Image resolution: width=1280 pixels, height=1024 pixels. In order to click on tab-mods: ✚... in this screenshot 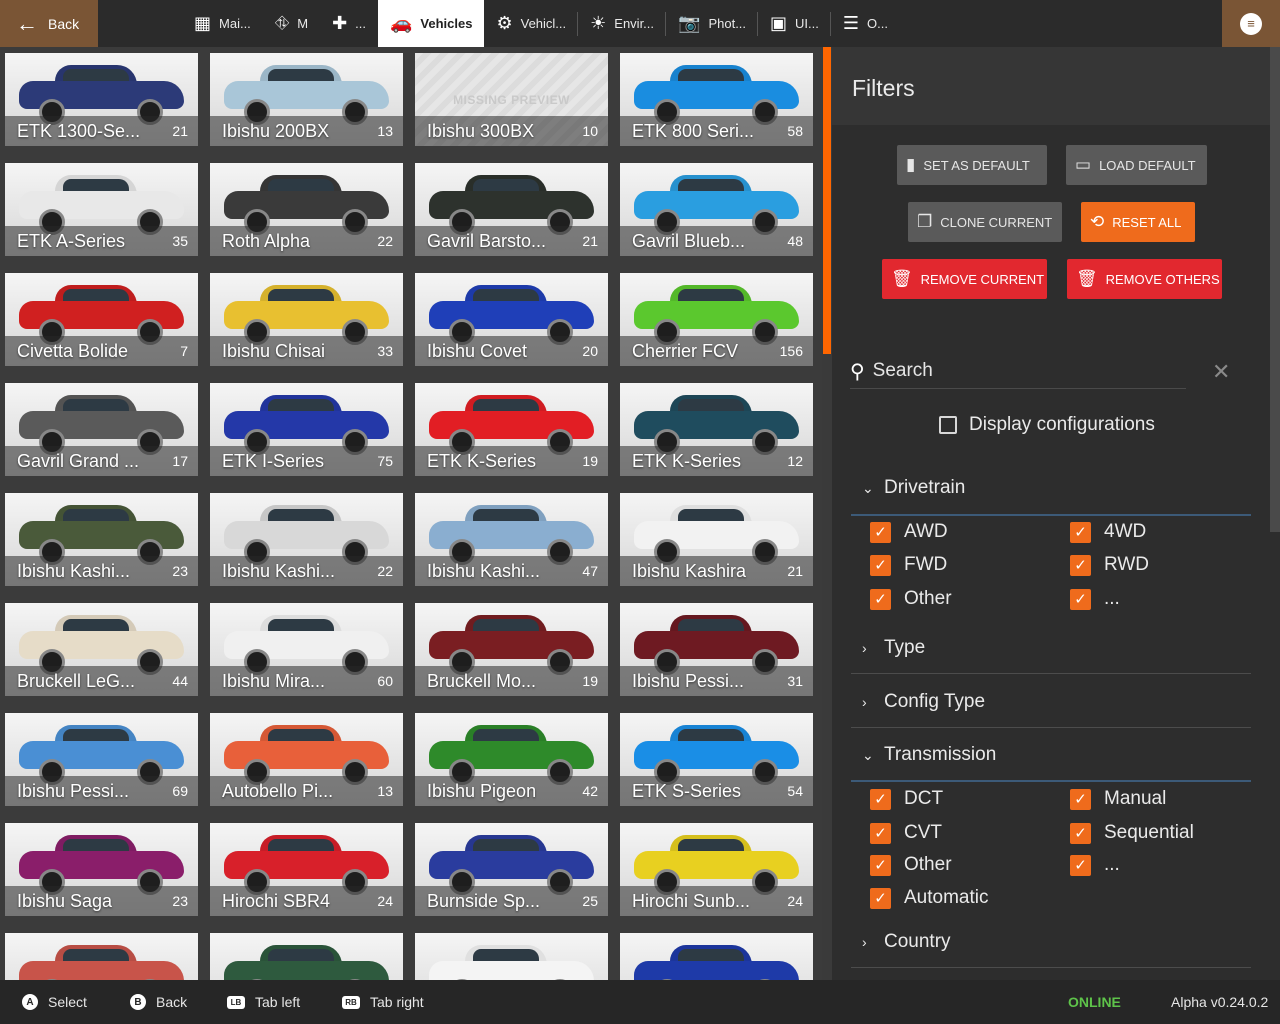, I will do `click(349, 23)`.